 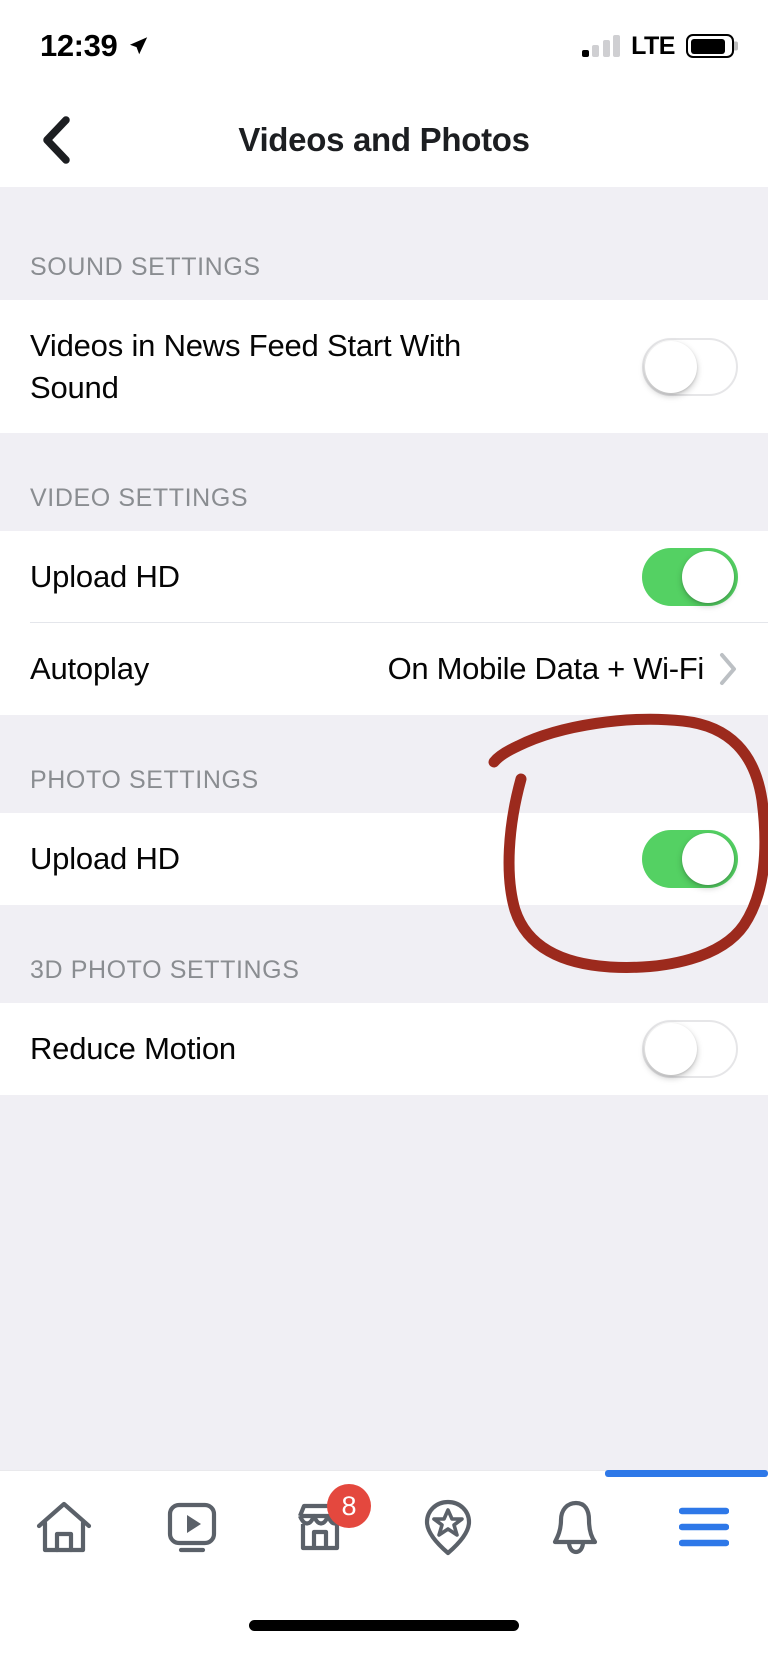 I want to click on marketplace-store-icon: 8, so click(x=331, y=1522).